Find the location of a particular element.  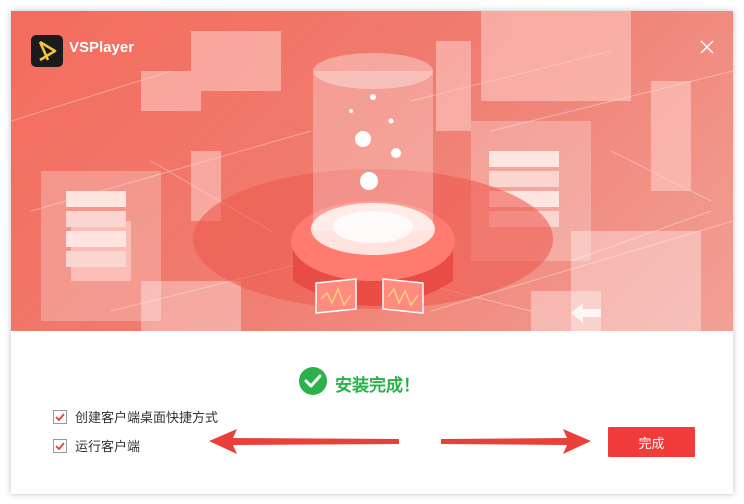

left-arrow-icon is located at coordinates (304, 441).